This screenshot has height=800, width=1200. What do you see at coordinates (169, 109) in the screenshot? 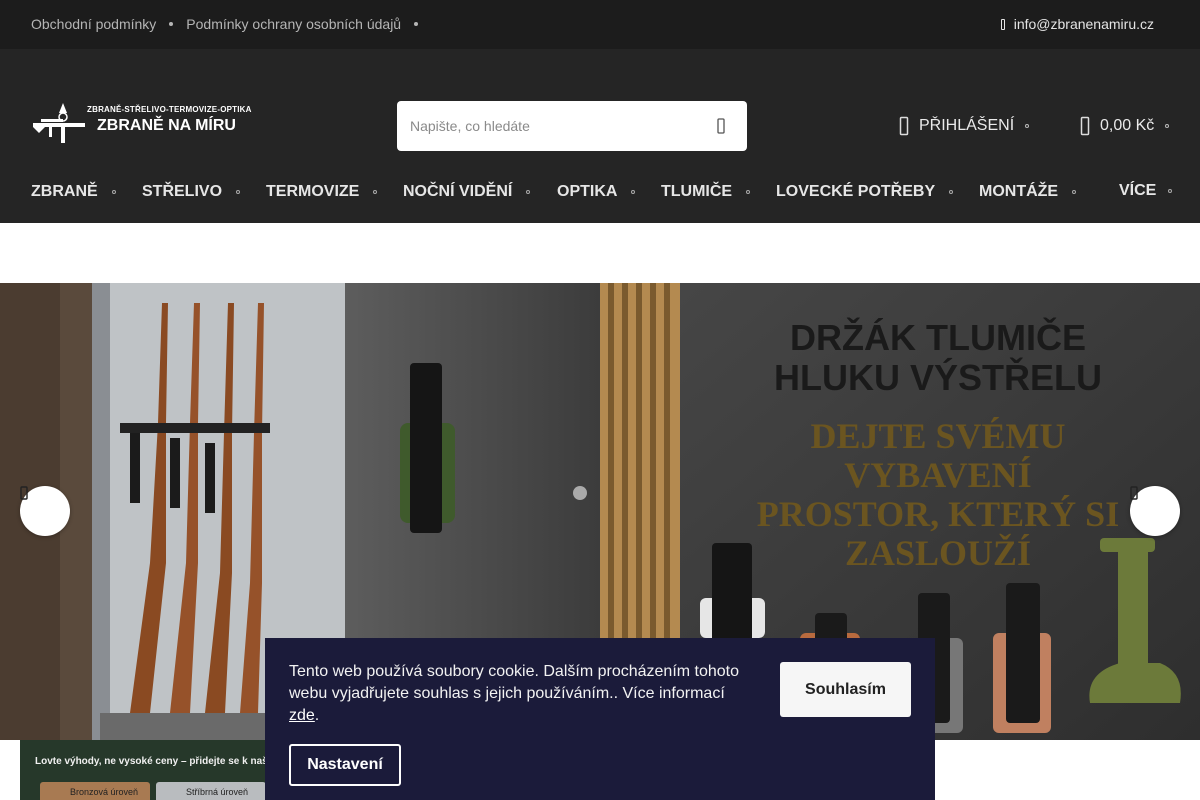
I see `logo-tagline: ZBRANĚ-STŘELIVO-TERMOVIZE-OPTIKA` at bounding box center [169, 109].